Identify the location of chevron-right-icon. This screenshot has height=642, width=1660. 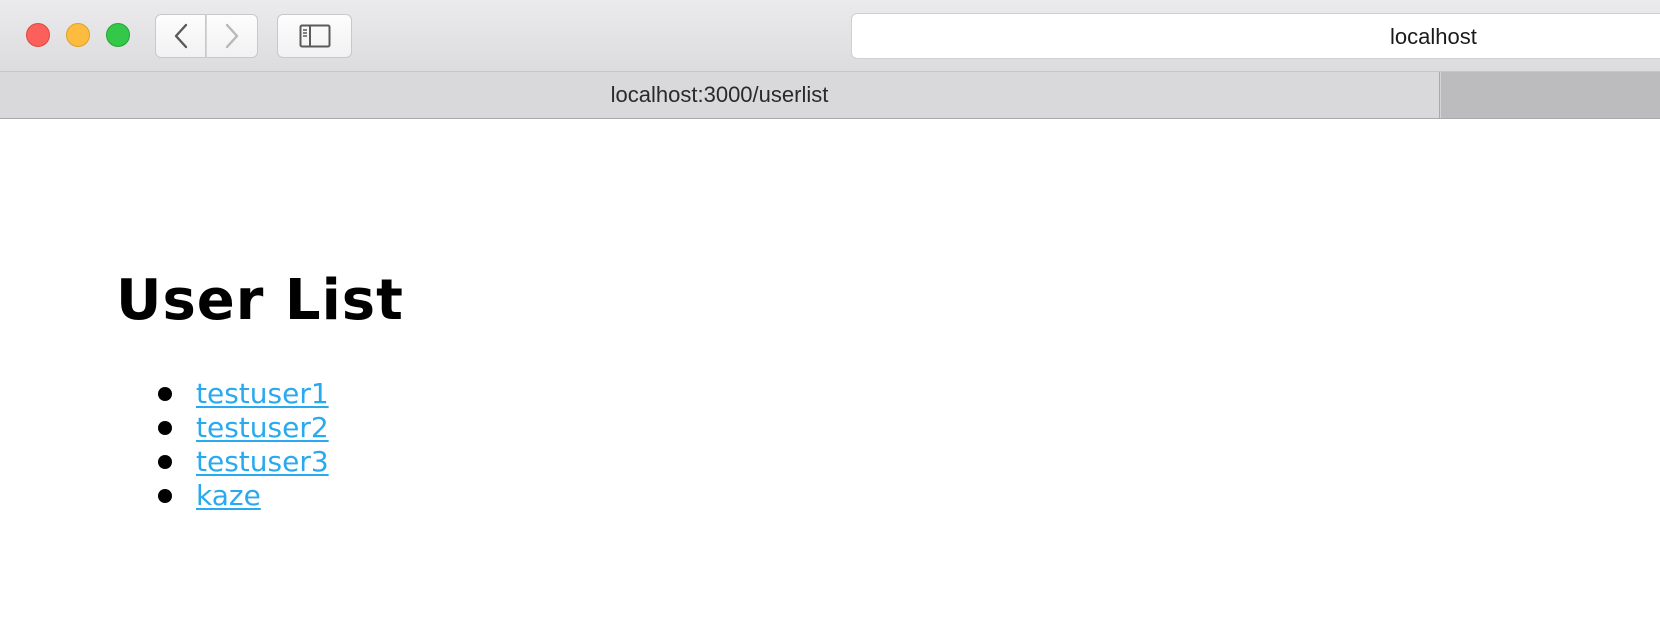
(232, 36).